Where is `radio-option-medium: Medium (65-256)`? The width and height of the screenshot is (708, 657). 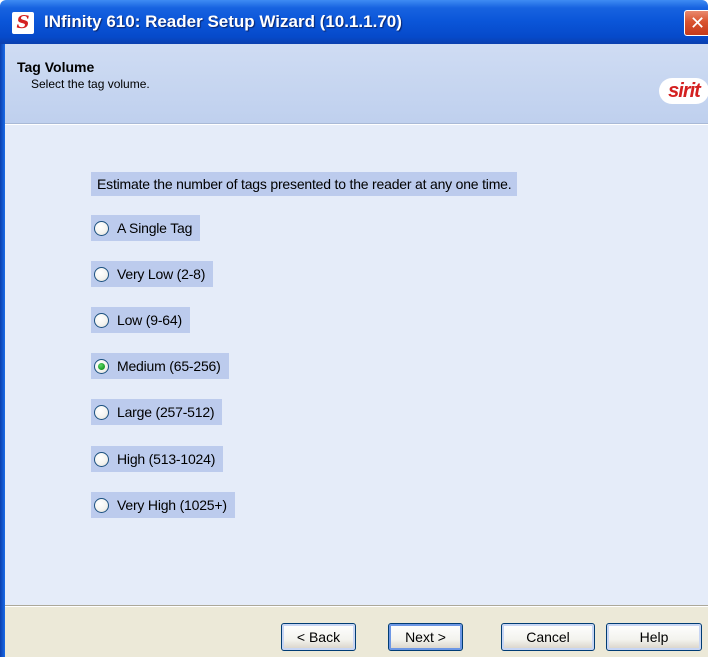
radio-option-medium: Medium (65-256) is located at coordinates (160, 366).